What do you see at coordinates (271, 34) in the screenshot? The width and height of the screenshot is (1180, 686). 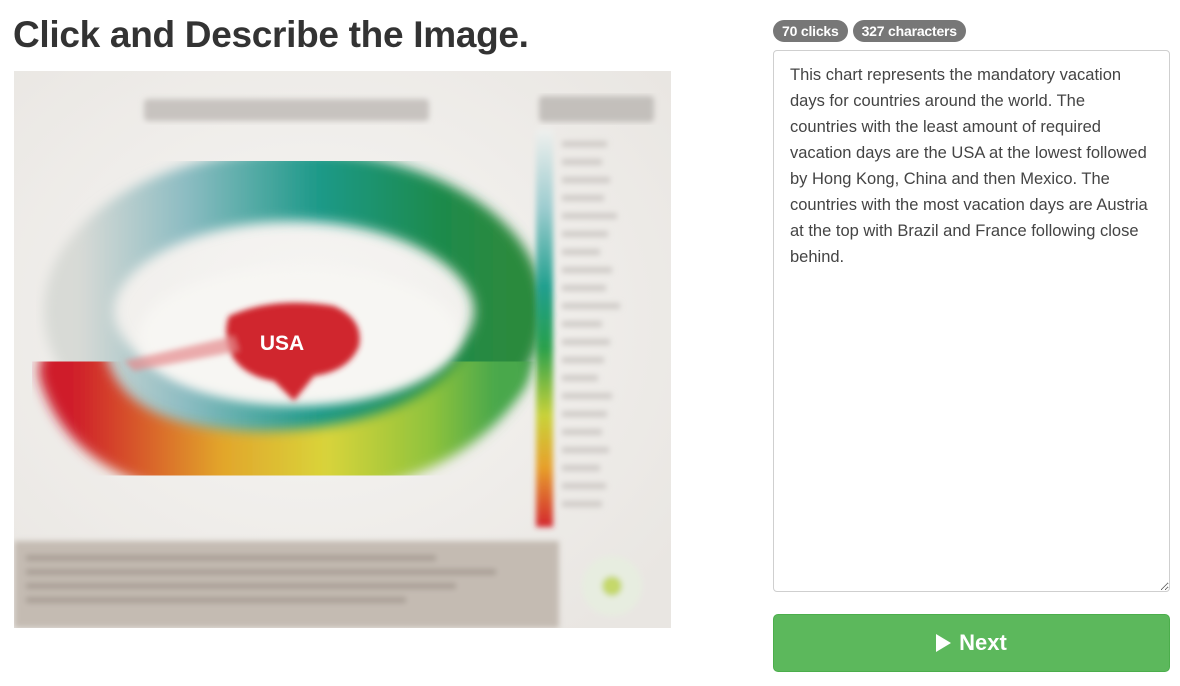 I see `page-title: Click and Describe the Image.` at bounding box center [271, 34].